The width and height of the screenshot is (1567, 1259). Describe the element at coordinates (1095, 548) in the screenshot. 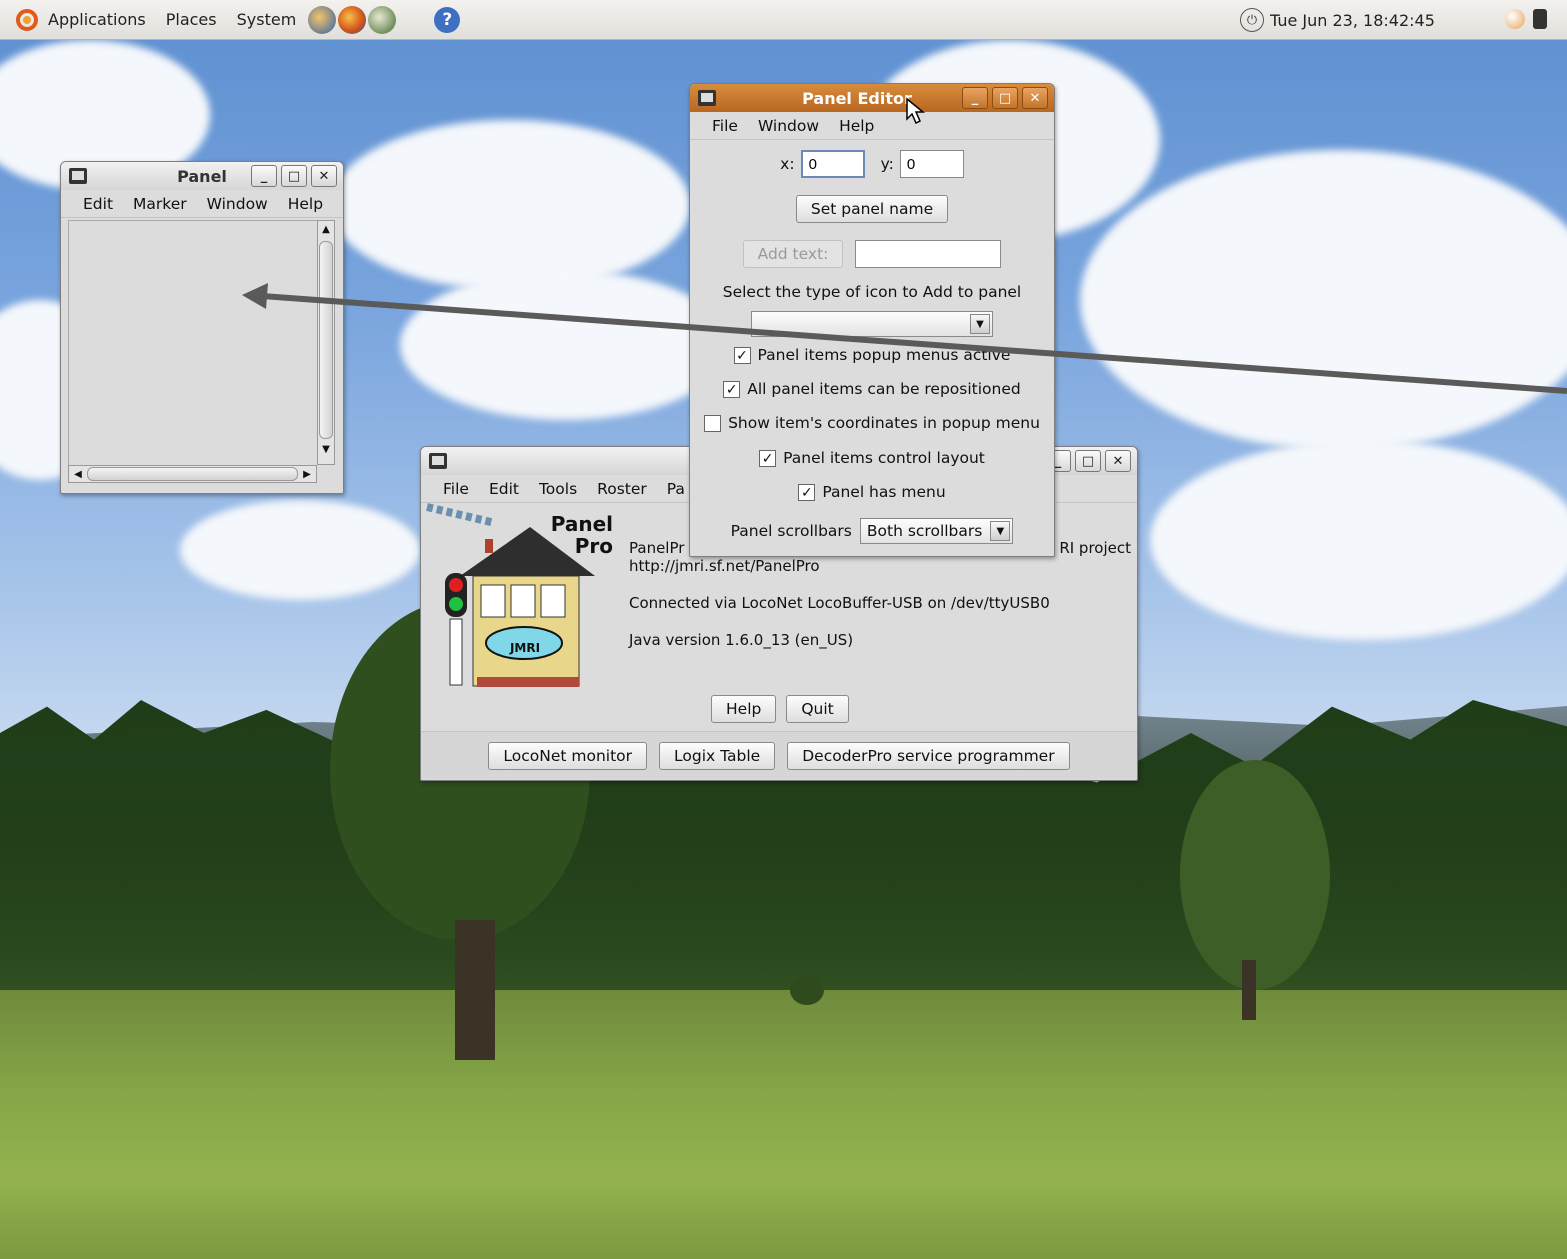

I see `project-text: RI project` at that location.